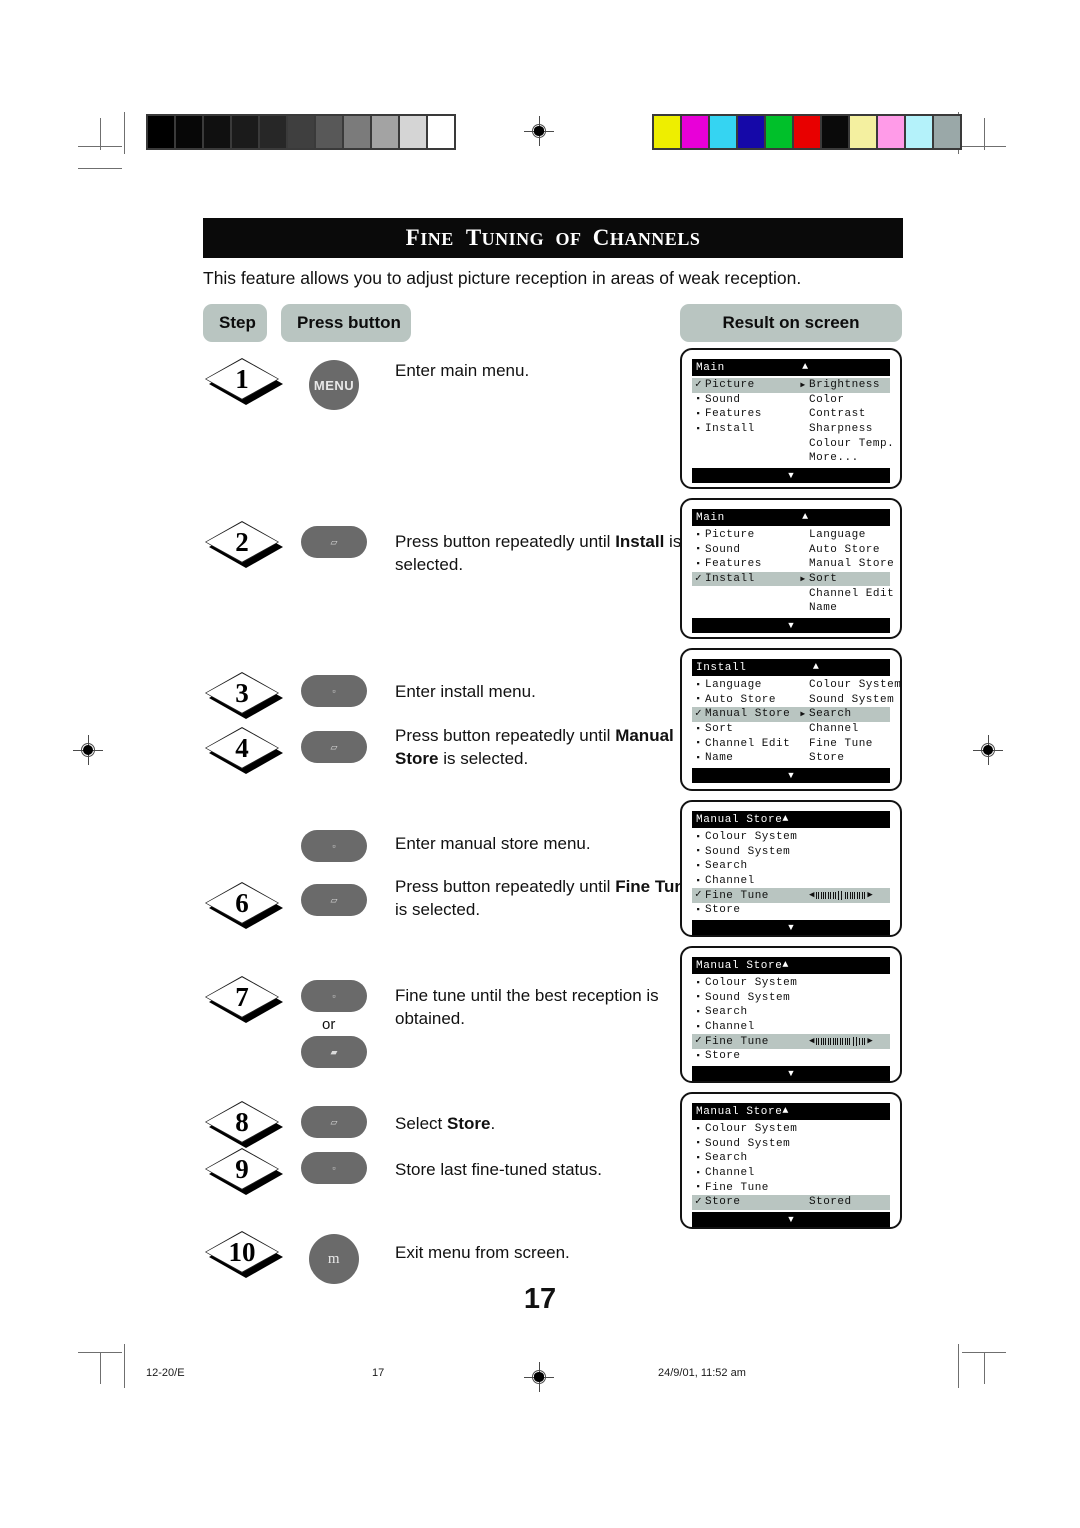 This screenshot has width=1080, height=1528. Describe the element at coordinates (791, 743) in the screenshot. I see `osd-menu-item: ▪ Channel Edit Fine Tune` at that location.